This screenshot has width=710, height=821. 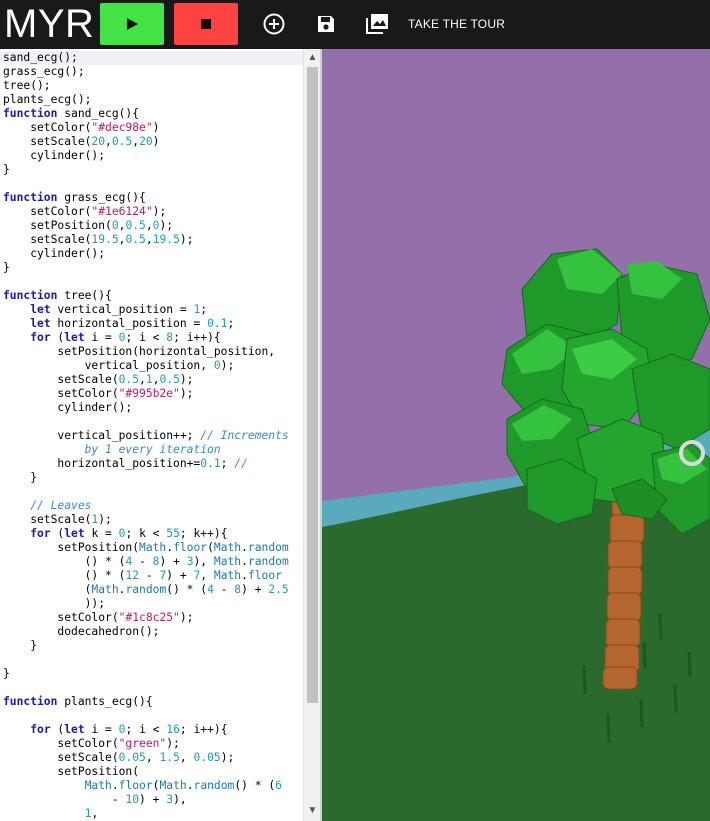 I want to click on code-line: setColor("#995b2e");, so click(x=153, y=394).